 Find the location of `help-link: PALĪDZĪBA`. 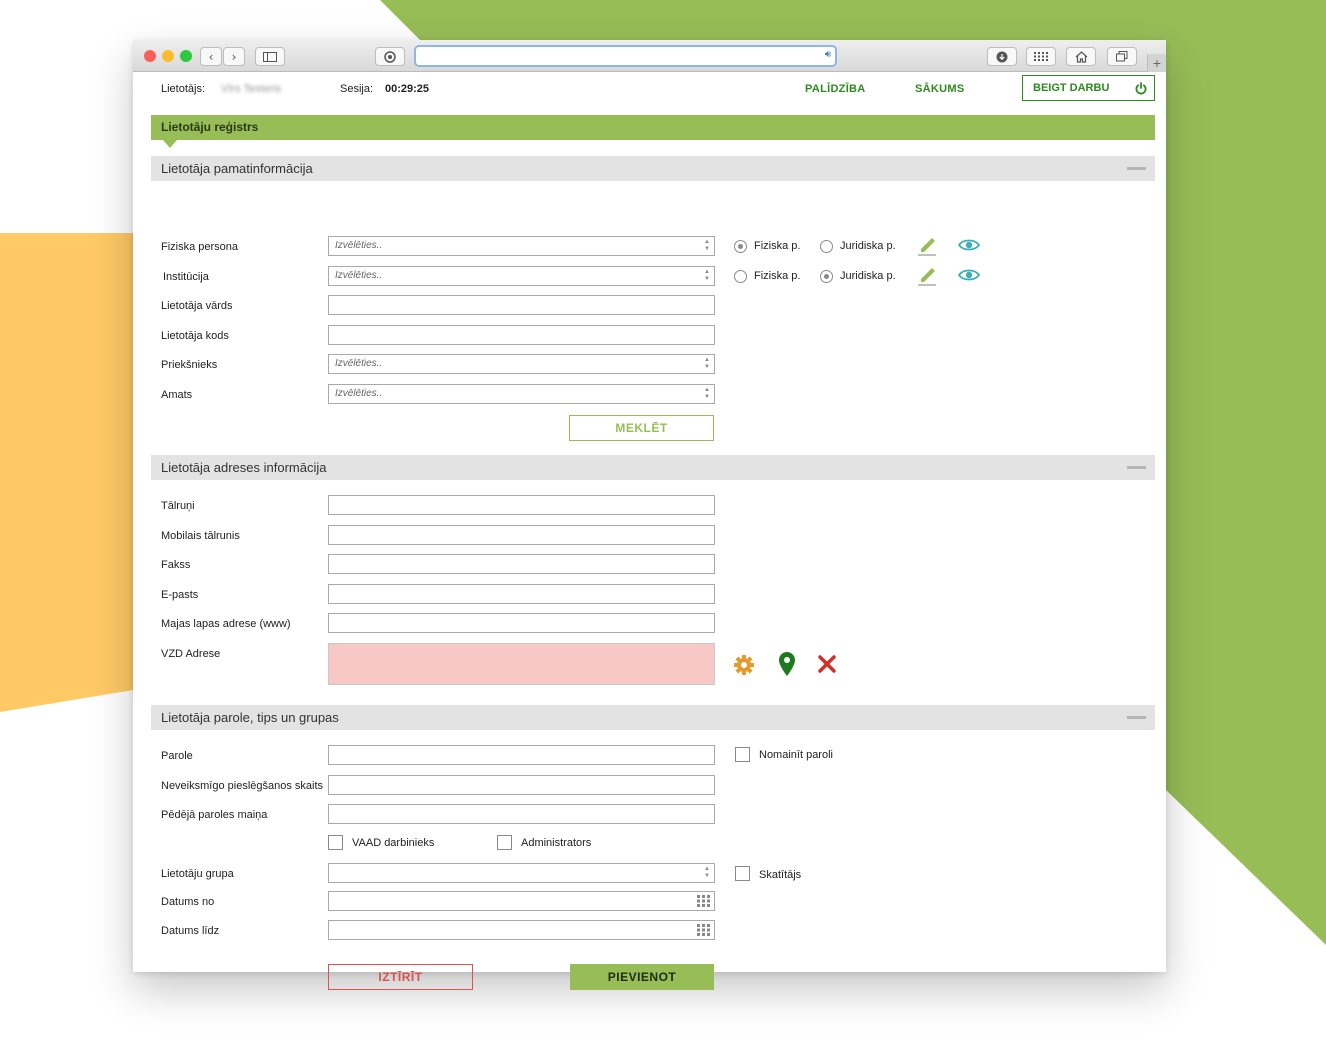

help-link: PALĪDZĪBA is located at coordinates (835, 89).